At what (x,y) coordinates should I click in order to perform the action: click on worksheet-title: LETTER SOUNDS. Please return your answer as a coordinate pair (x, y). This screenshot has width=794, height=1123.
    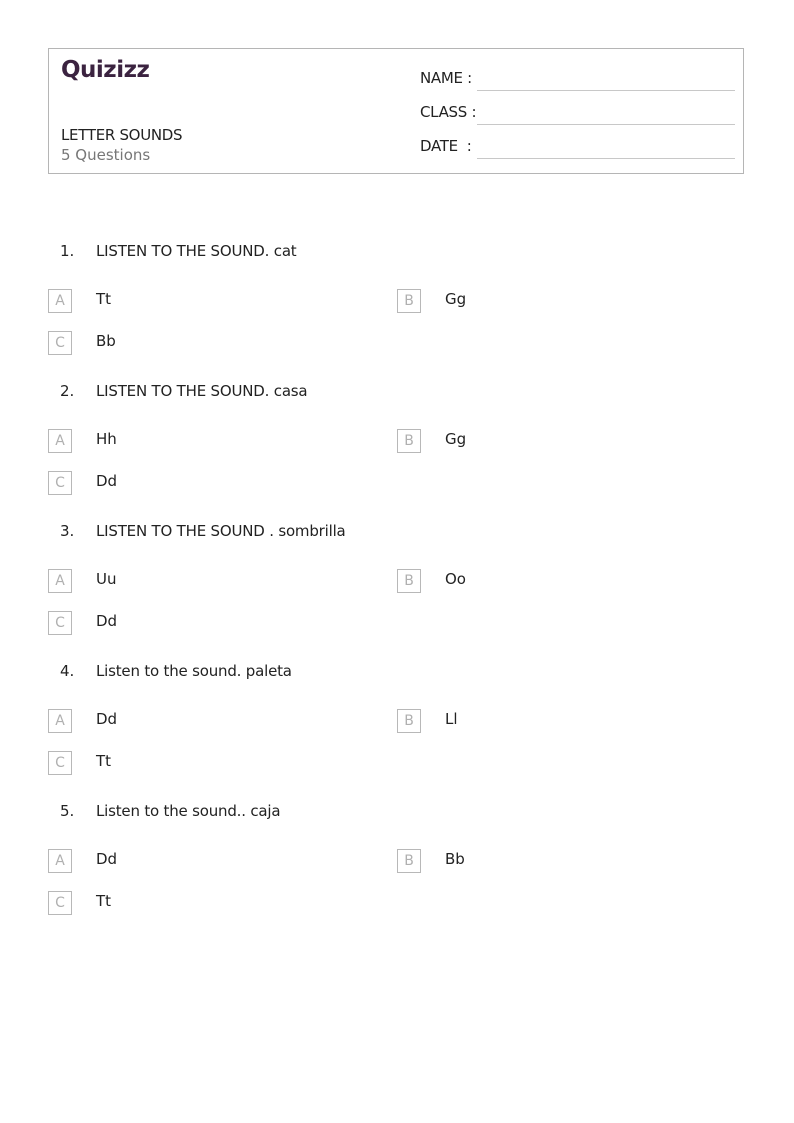
    Looking at the image, I should click on (122, 135).